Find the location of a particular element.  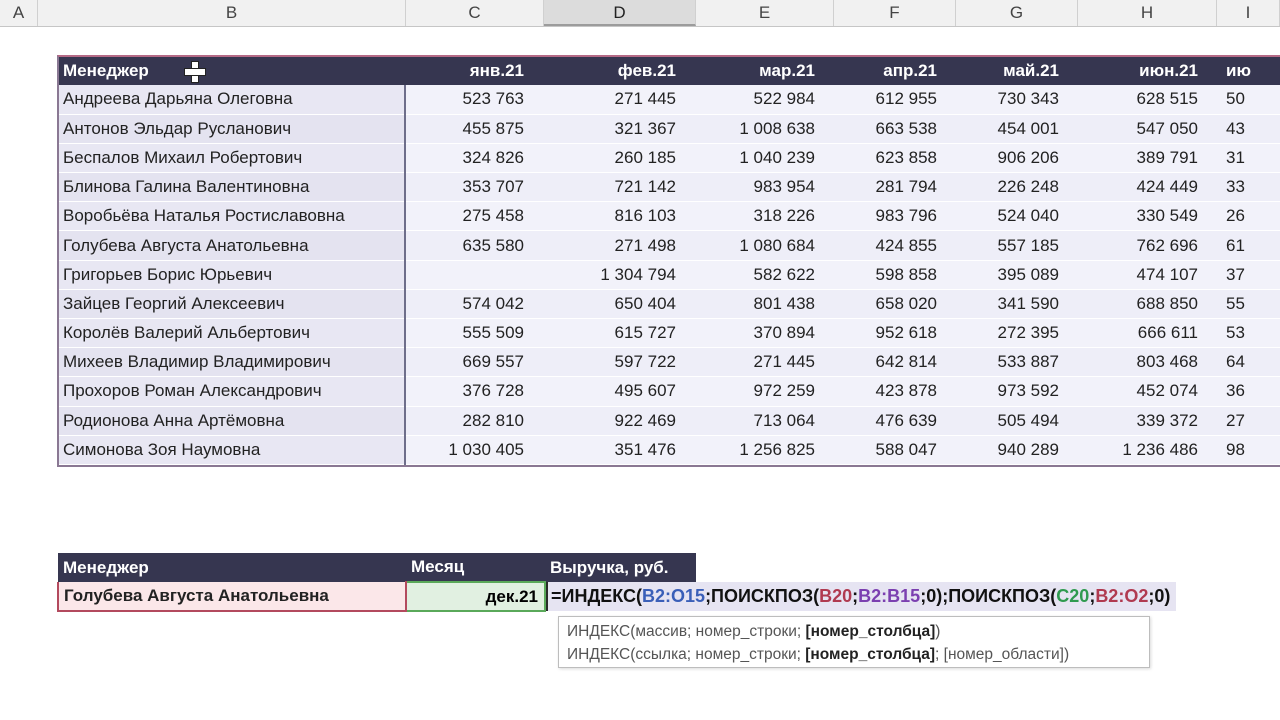

column-header-g: G is located at coordinates (1017, 13).